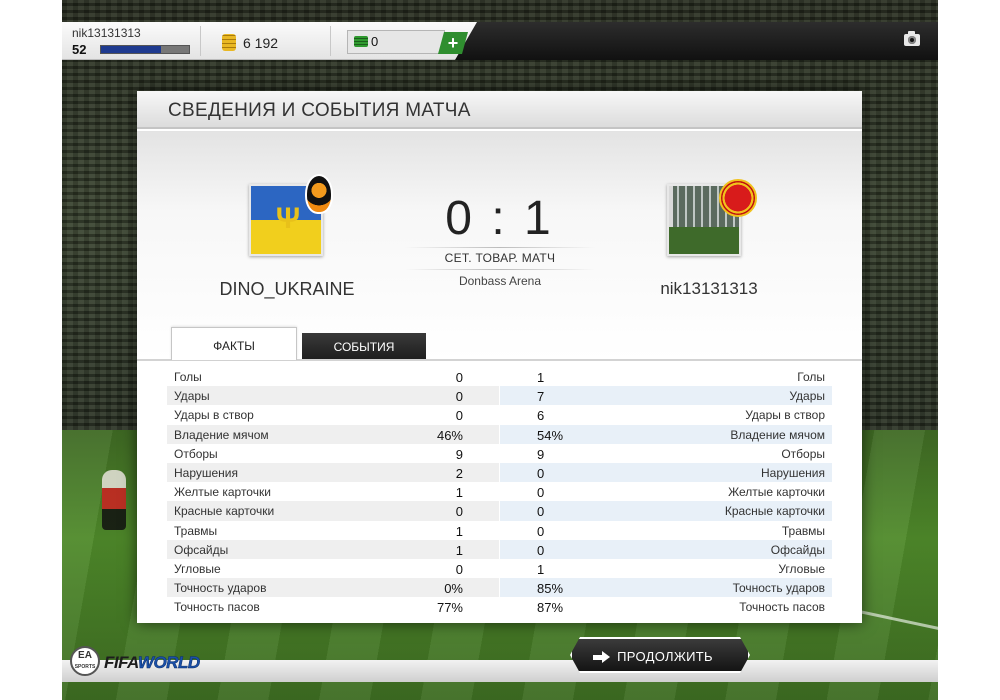  What do you see at coordinates (449, 435) in the screenshot?
I see `stat-value-home: 46%` at bounding box center [449, 435].